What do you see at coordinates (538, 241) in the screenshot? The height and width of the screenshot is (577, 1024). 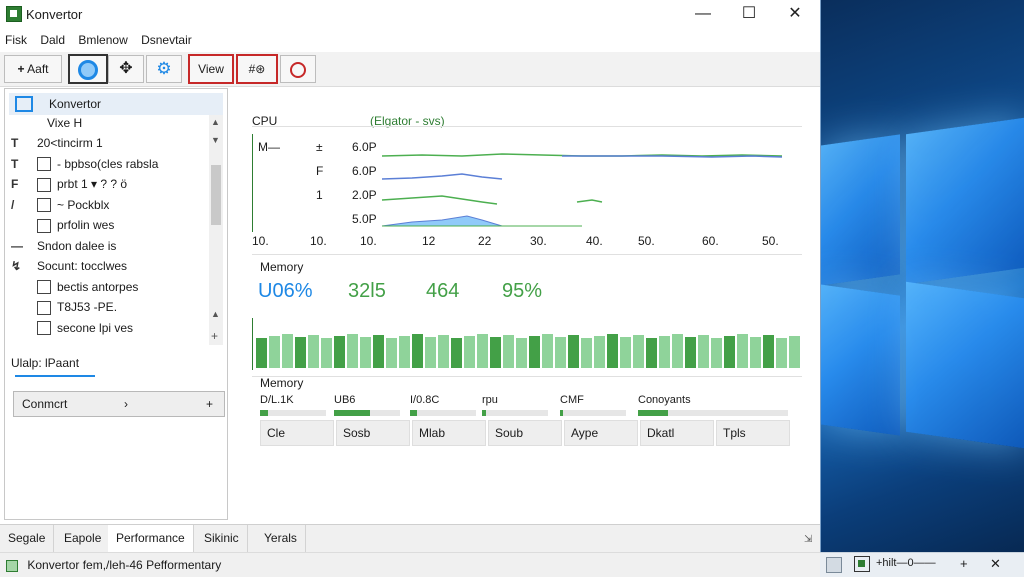 I see `cpu-x-tick: 30.` at bounding box center [538, 241].